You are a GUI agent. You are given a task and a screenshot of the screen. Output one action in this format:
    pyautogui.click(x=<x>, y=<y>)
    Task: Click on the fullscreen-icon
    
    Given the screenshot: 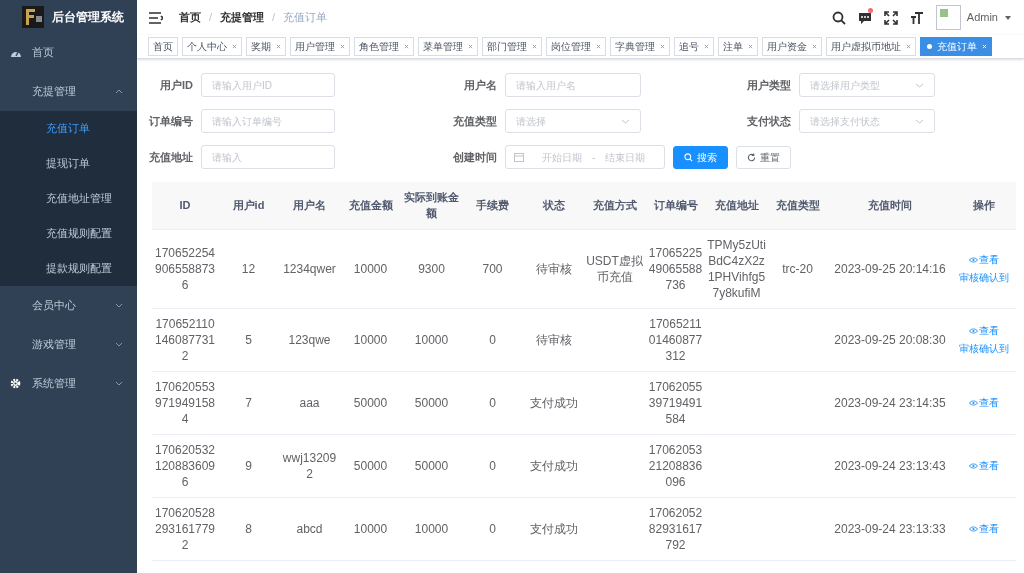 What is the action you would take?
    pyautogui.click(x=890, y=17)
    